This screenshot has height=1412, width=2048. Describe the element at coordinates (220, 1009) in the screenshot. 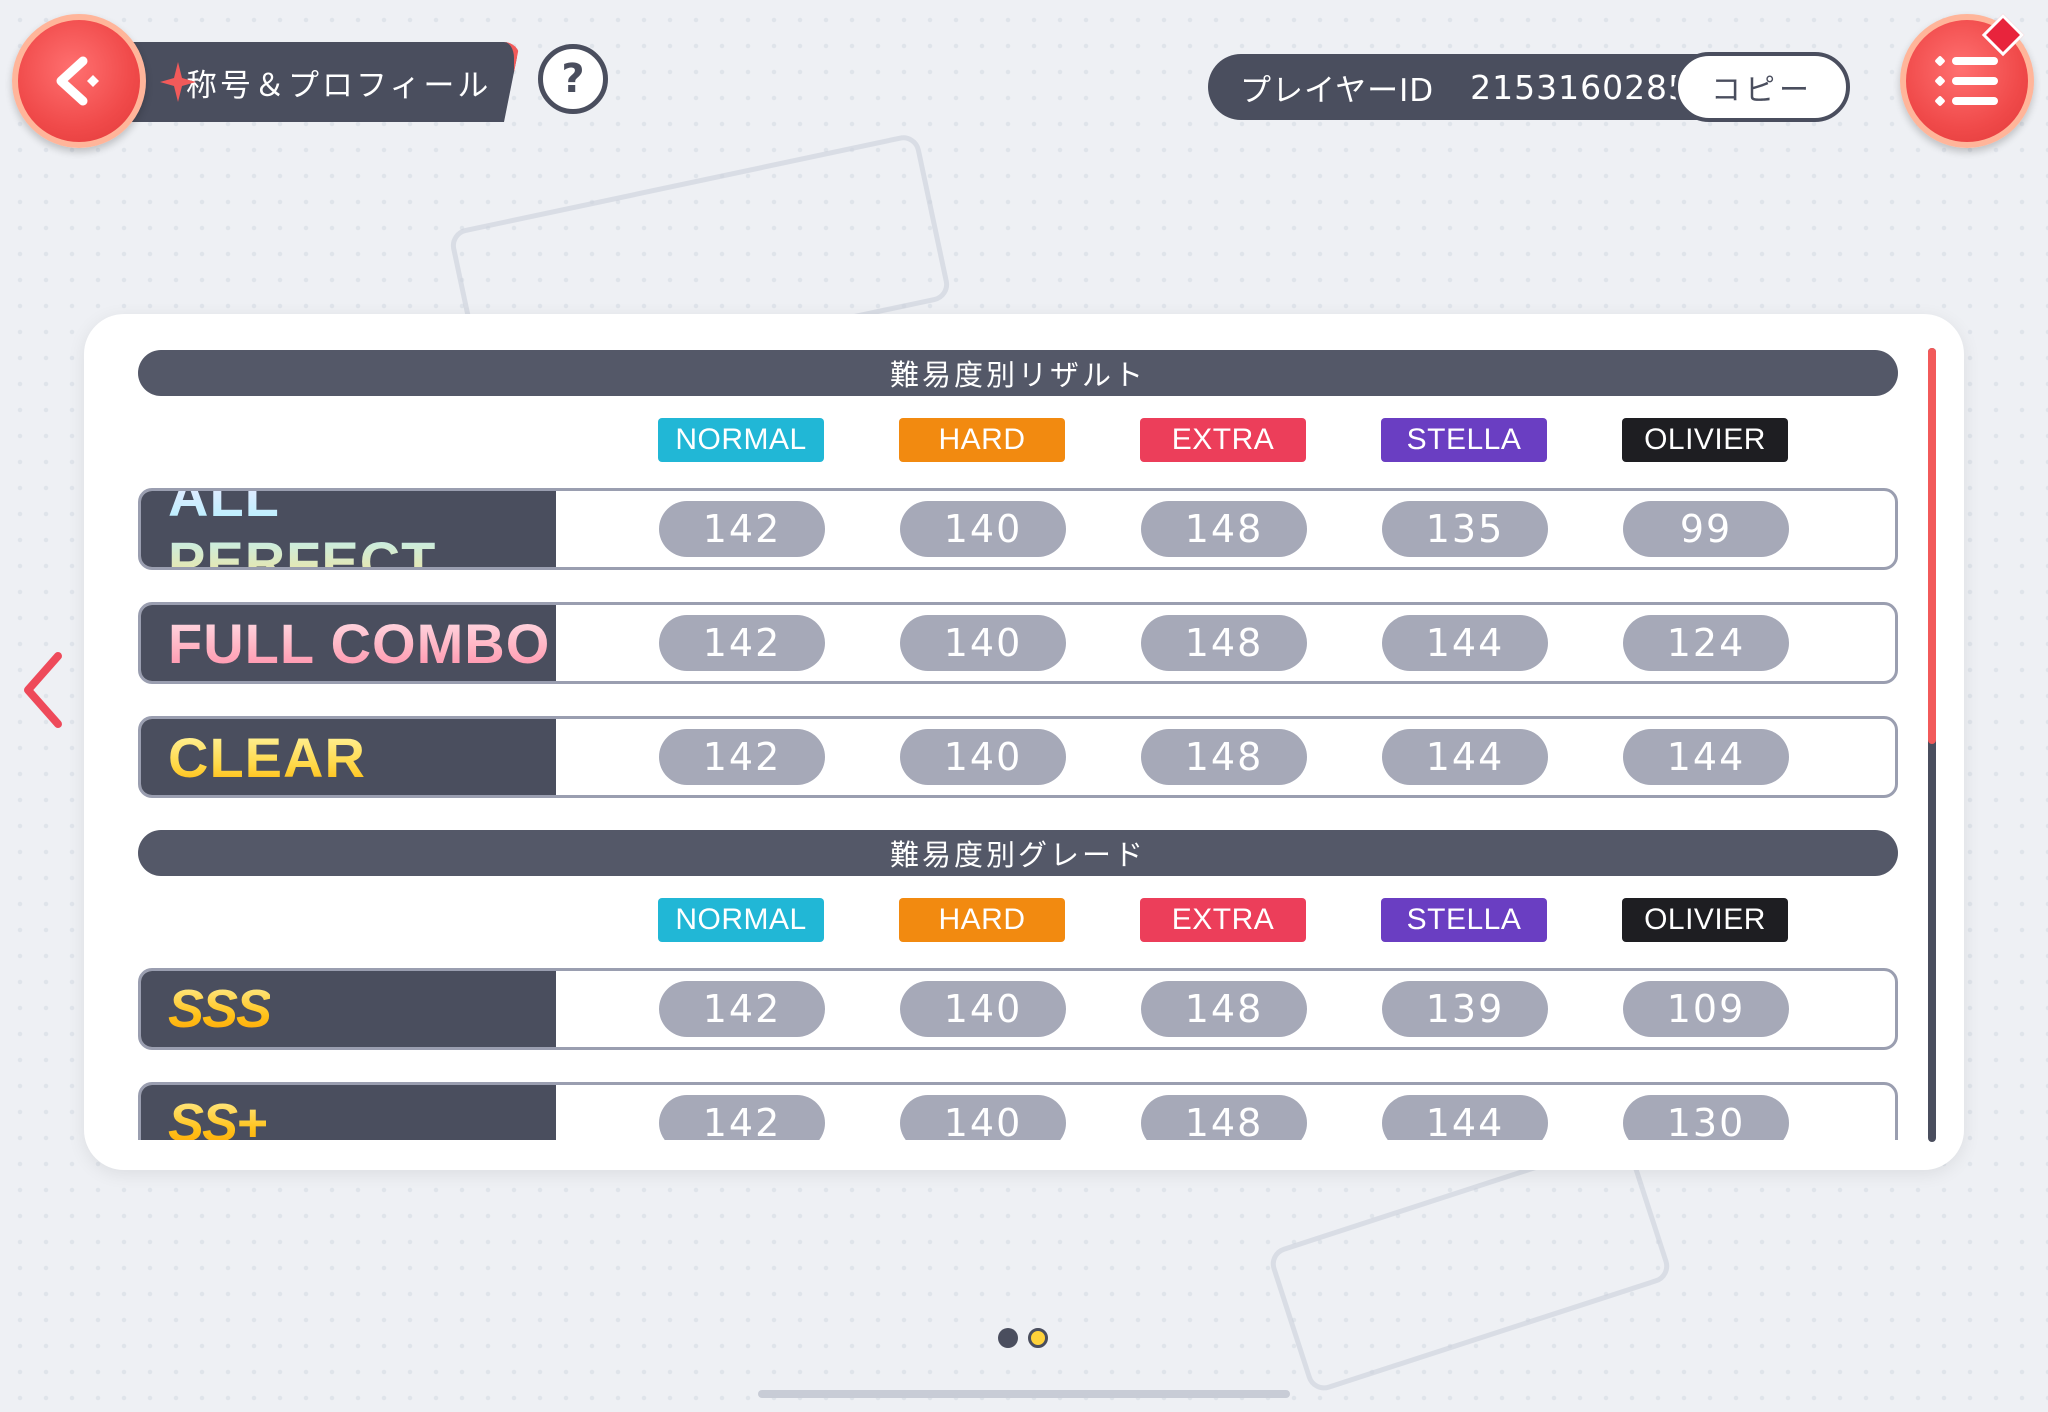

I see `grade-sss-label: SSS` at that location.